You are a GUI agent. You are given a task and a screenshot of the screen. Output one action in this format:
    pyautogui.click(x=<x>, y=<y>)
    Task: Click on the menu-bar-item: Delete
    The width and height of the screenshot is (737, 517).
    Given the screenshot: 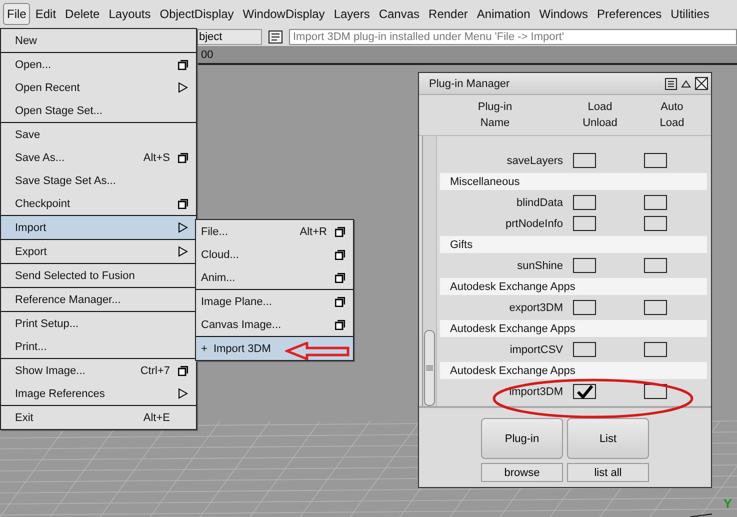 What is the action you would take?
    pyautogui.click(x=82, y=14)
    